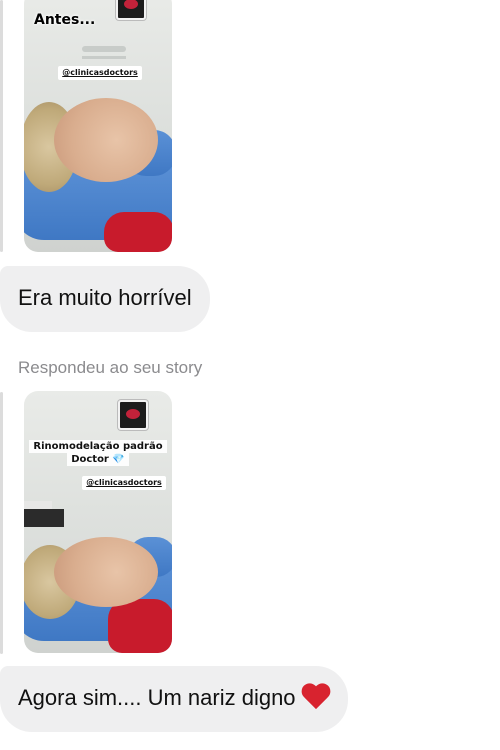 This screenshot has width=500, height=750. I want to click on story-caption-line: Rinomodelação padrão, so click(98, 446).